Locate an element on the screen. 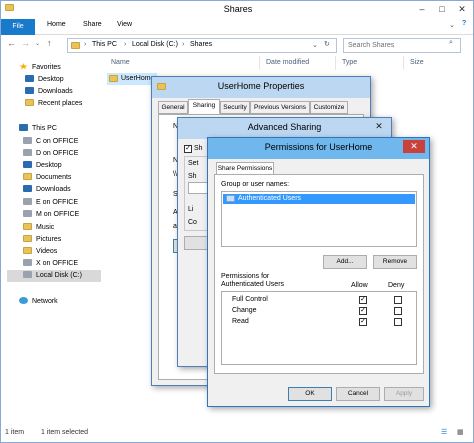 The height and width of the screenshot is (443, 474). breadcrumb-shares: Shares is located at coordinates (201, 44).